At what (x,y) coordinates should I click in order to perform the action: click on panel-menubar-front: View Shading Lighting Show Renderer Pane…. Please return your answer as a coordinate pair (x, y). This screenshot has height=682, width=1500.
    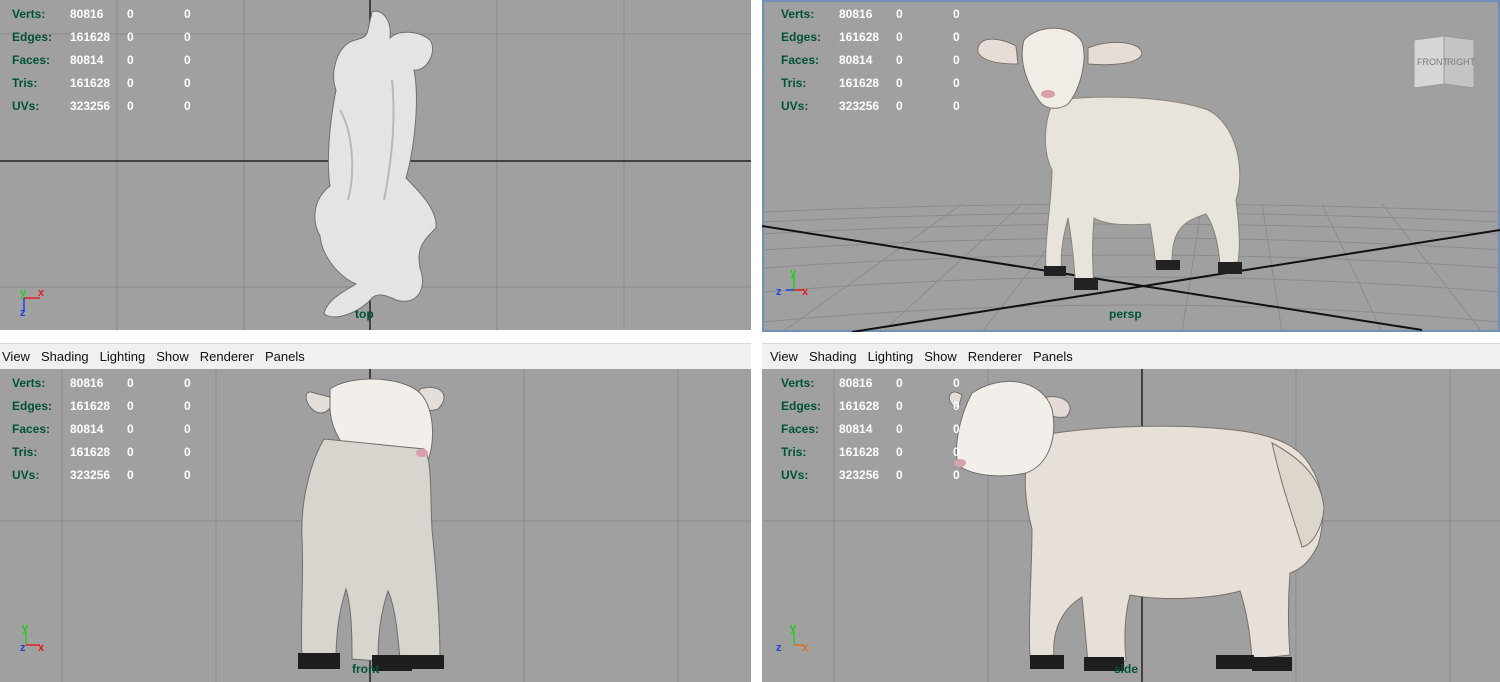
    Looking at the image, I should click on (375, 356).